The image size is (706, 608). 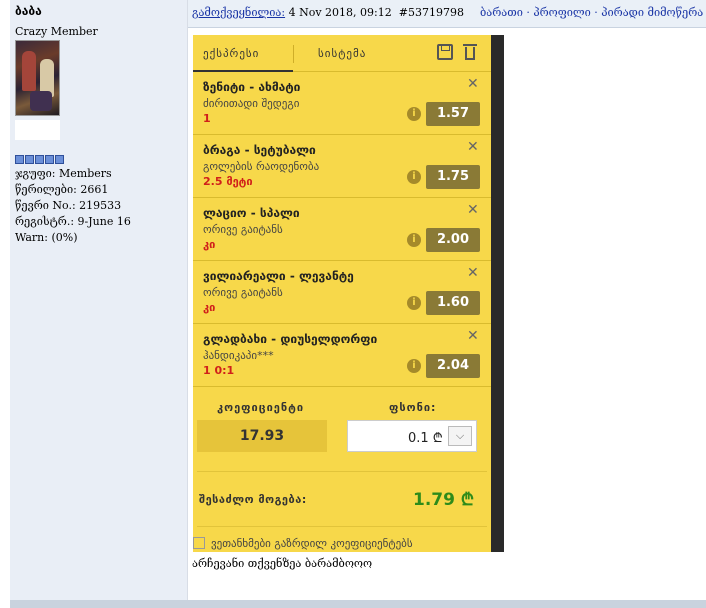 I want to click on bet-market: ძირითადი შედეგი, so click(x=251, y=103).